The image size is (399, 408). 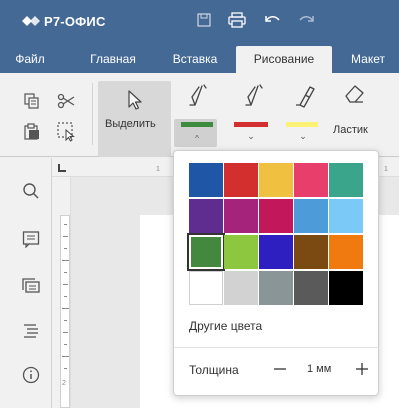 What do you see at coordinates (31, 331) in the screenshot?
I see `navigation-icon` at bounding box center [31, 331].